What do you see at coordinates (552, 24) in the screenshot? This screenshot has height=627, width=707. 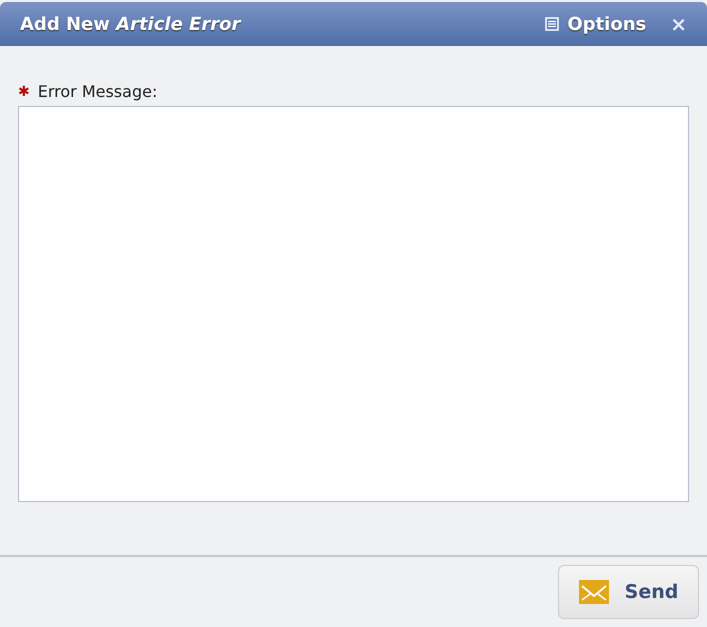 I see `list-icon` at bounding box center [552, 24].